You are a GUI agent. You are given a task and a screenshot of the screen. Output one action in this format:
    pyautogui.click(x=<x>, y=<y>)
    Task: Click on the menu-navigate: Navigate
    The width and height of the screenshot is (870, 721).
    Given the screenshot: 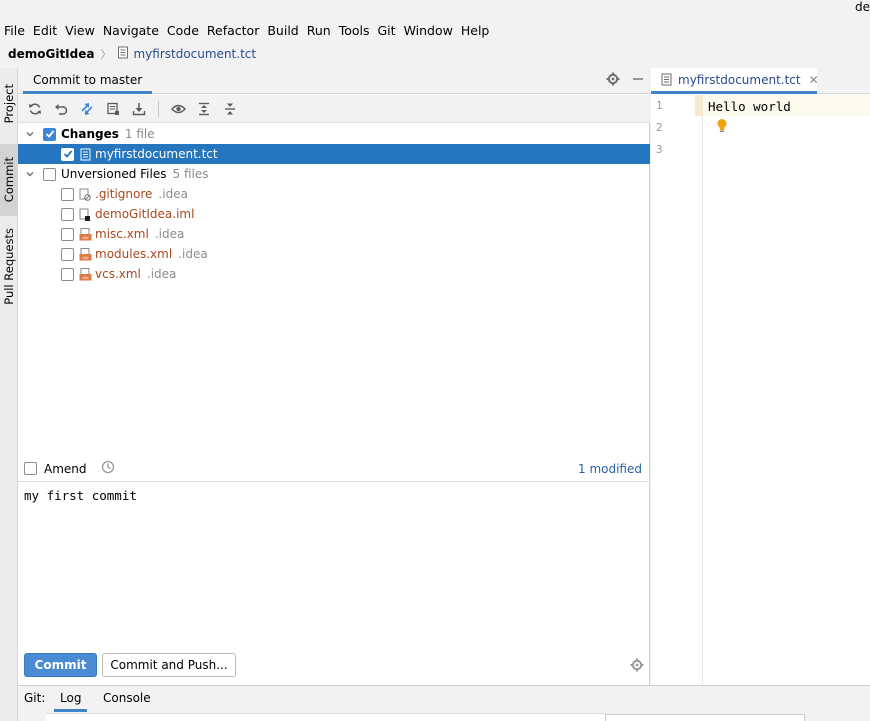 What is the action you would take?
    pyautogui.click(x=131, y=30)
    